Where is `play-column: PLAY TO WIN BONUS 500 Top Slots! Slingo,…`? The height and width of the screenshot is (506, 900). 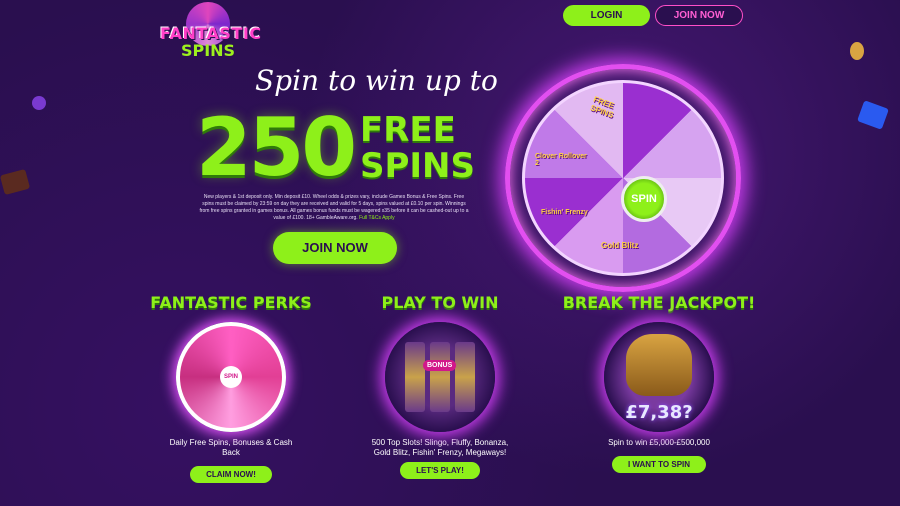 play-column: PLAY TO WIN BONUS 500 Top Slots! Slingo,… is located at coordinates (440, 386).